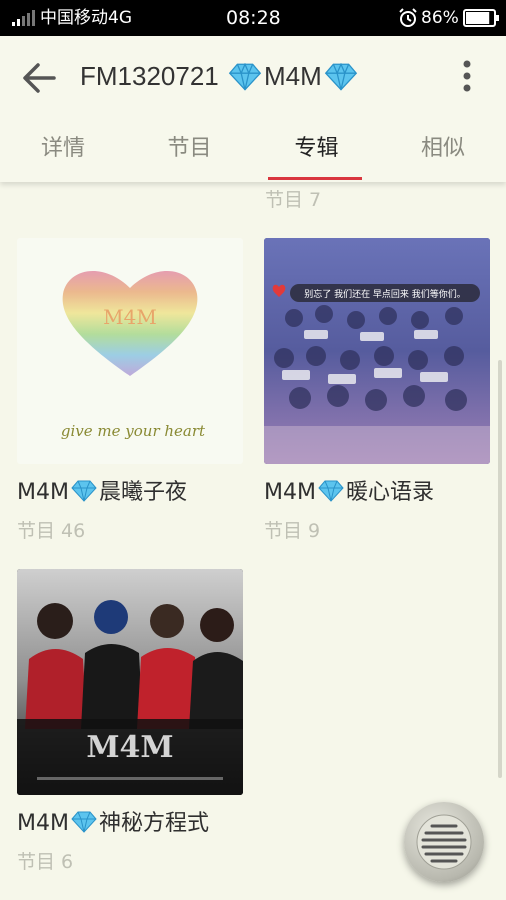  I want to click on tab-similar: 相似, so click(443, 152).